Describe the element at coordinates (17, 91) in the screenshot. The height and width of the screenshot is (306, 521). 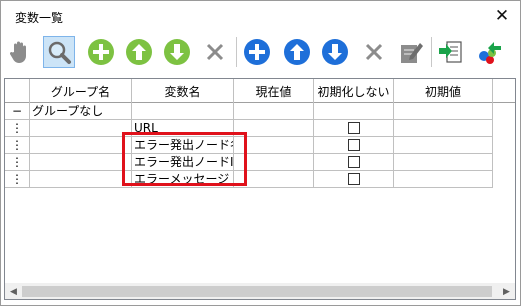
I see `row-marker-header` at that location.